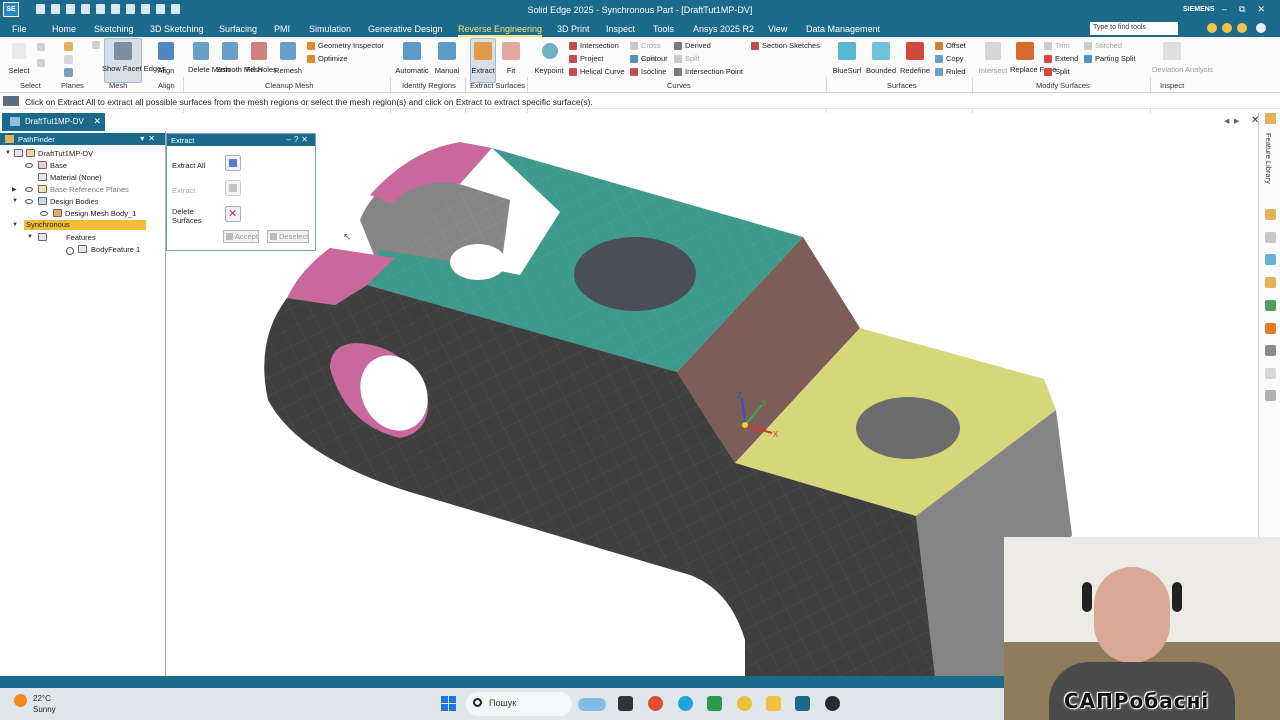 The width and height of the screenshot is (1280, 720). What do you see at coordinates (330, 29) in the screenshot?
I see `menu-simulation: Simulation` at bounding box center [330, 29].